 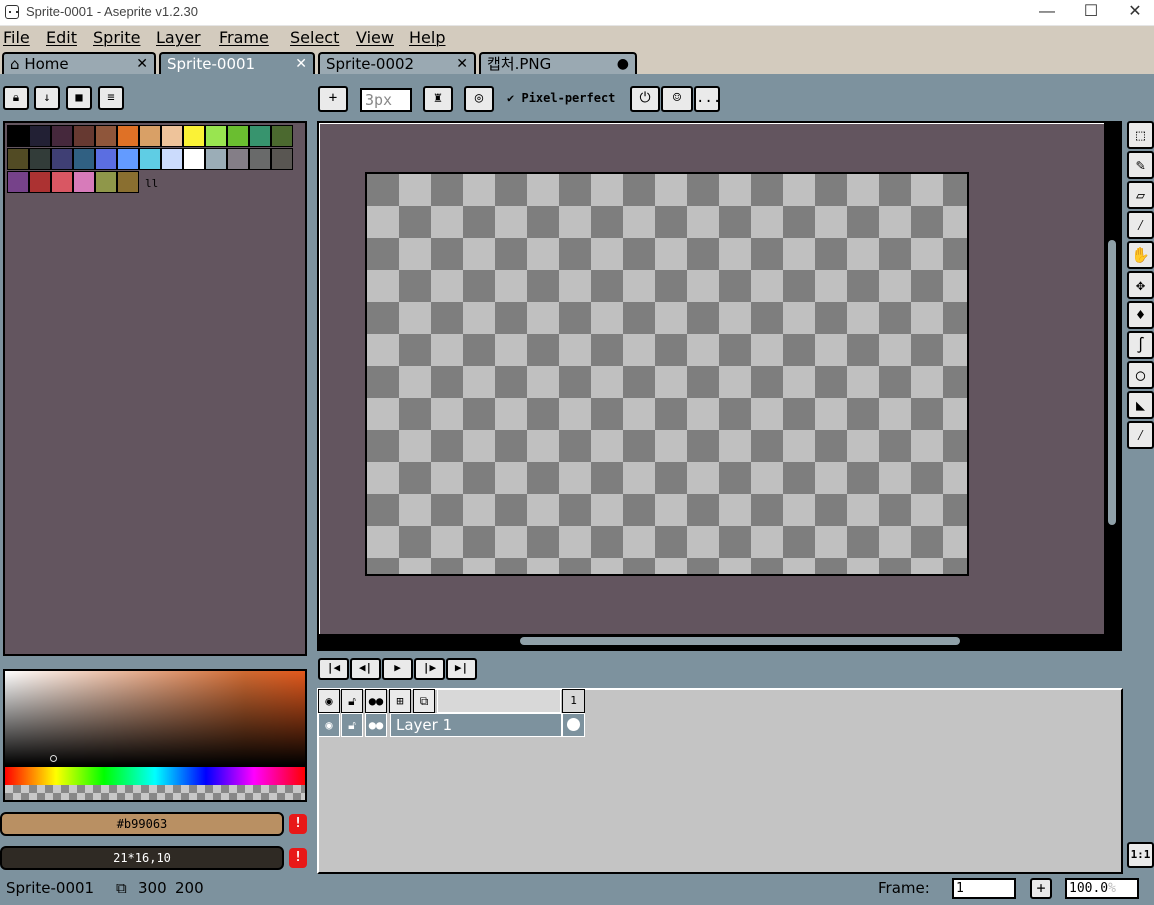 What do you see at coordinates (151, 183) in the screenshot?
I see `palette-resize-handle: ll` at bounding box center [151, 183].